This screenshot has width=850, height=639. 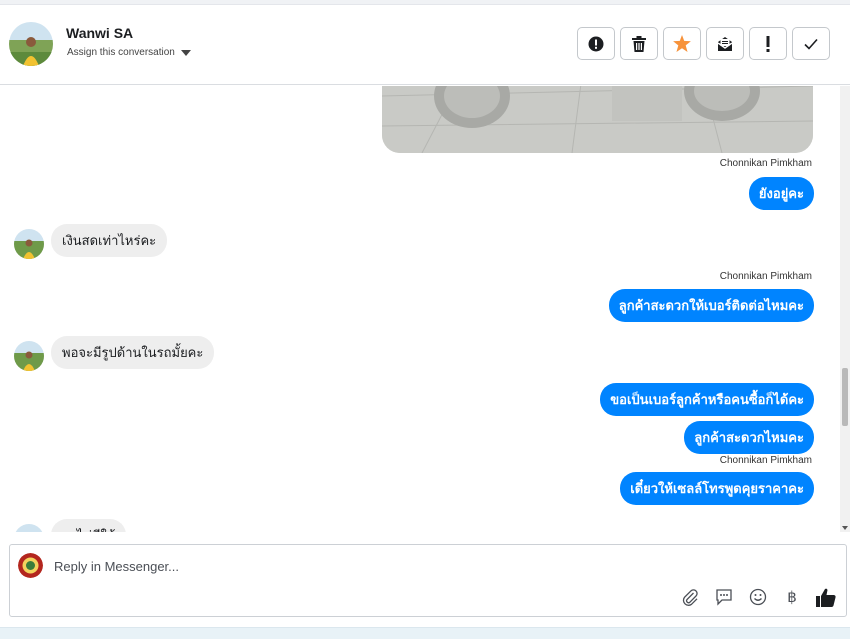 I want to click on star-button, so click(x=682, y=43).